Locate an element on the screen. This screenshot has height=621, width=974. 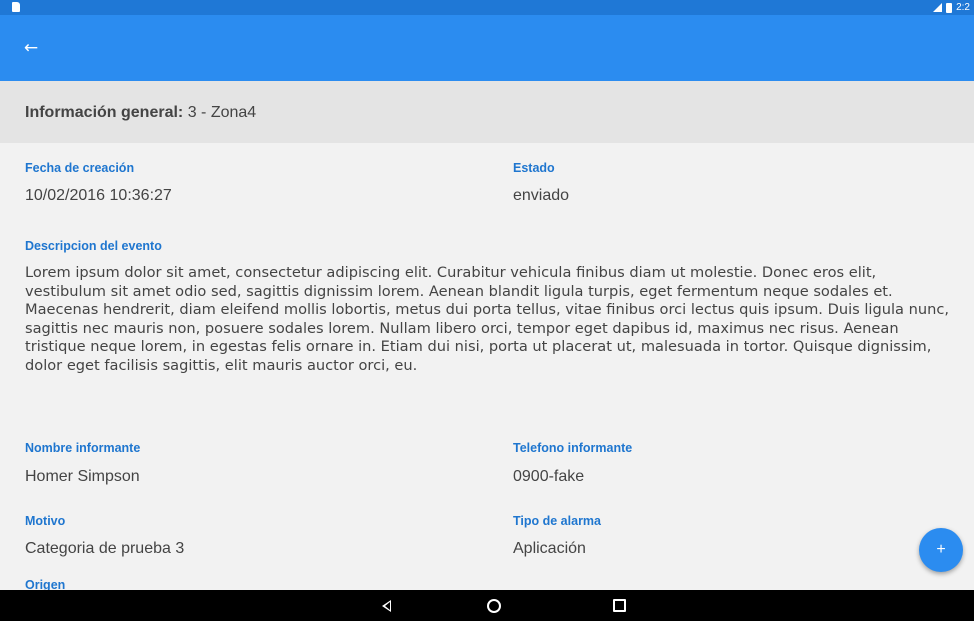
nombre-label: Nombre informante is located at coordinates (83, 448).